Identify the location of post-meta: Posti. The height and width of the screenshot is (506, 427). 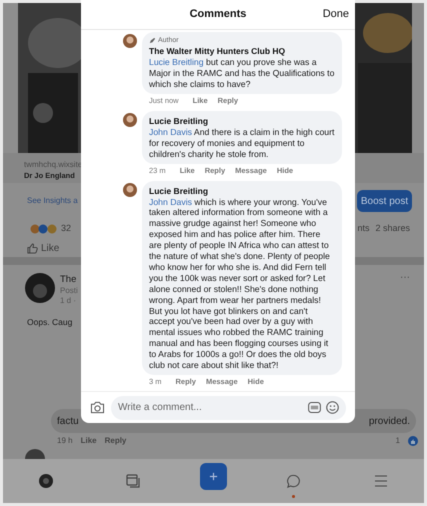
(69, 291).